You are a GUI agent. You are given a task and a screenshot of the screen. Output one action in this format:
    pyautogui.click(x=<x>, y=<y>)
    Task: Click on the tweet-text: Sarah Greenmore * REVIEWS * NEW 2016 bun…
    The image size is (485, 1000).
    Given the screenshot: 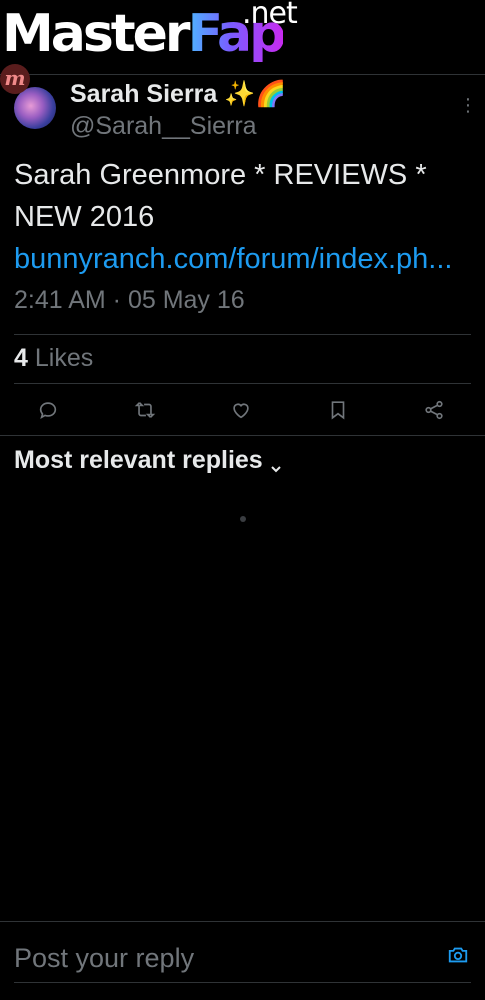 What is the action you would take?
    pyautogui.click(x=244, y=217)
    